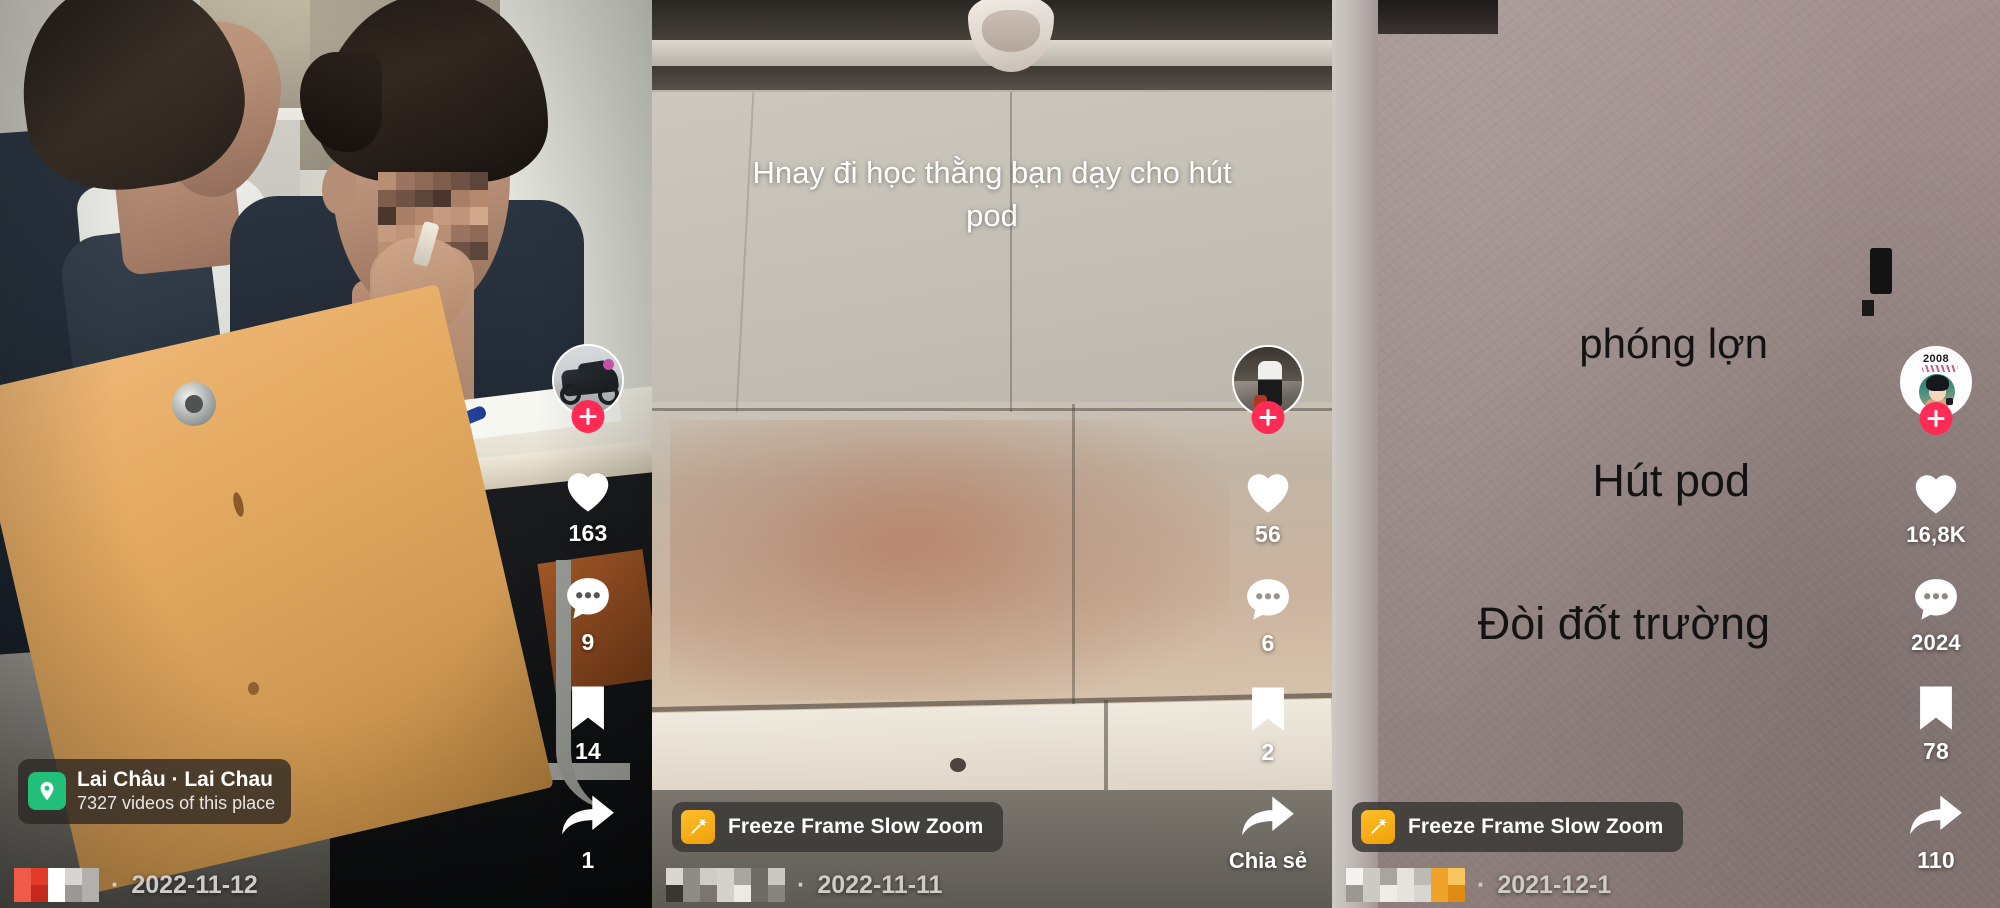 The image size is (2000, 908). Describe the element at coordinates (1268, 860) in the screenshot. I see `share-label: Chia sẻ` at that location.